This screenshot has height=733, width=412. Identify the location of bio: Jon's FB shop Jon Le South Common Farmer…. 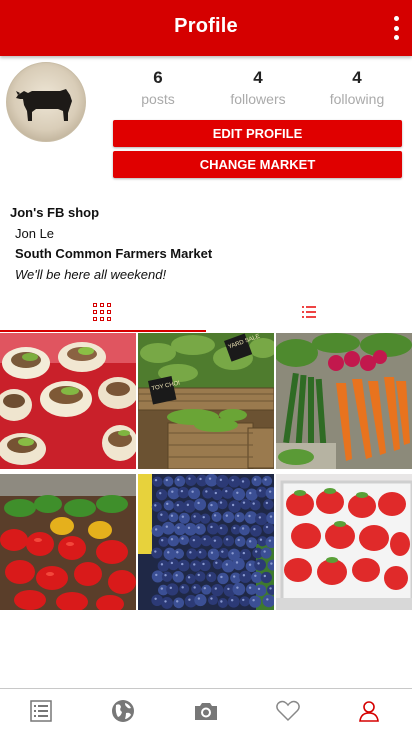
(111, 244).